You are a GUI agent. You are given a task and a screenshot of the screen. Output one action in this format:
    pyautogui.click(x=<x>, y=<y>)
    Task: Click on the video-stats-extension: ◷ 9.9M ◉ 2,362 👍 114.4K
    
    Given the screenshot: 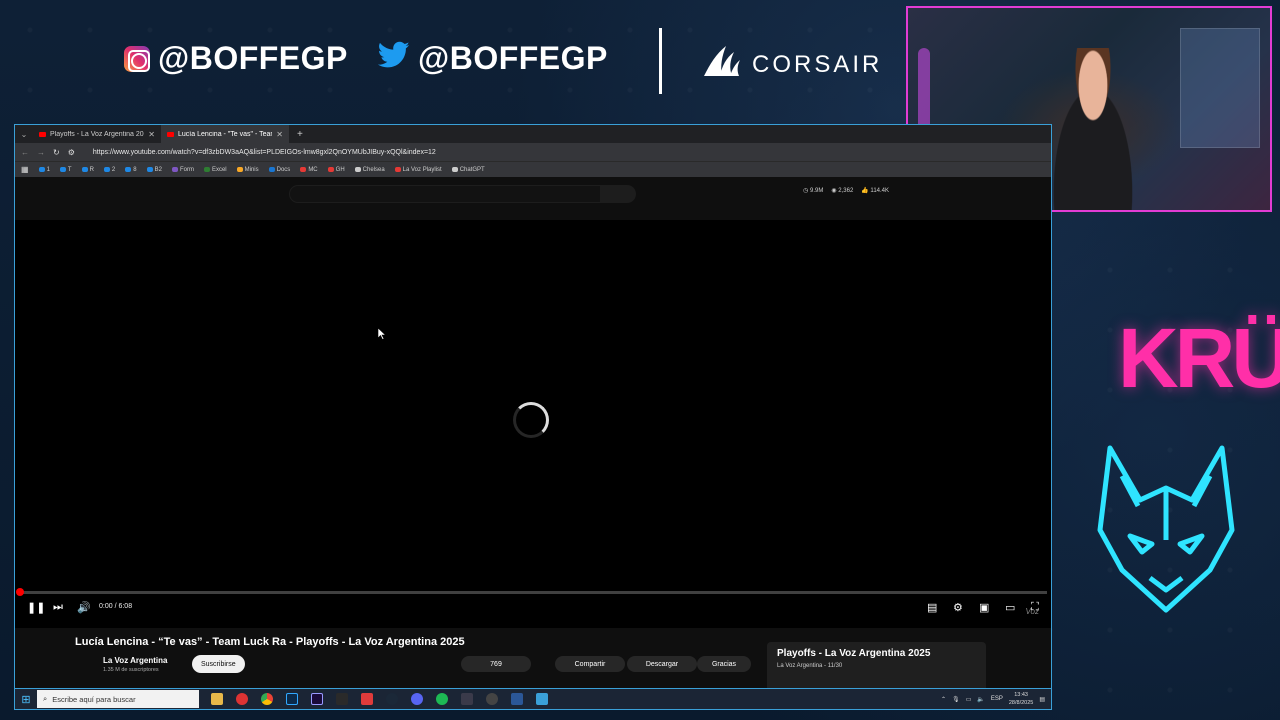 What is the action you would take?
    pyautogui.click(x=846, y=190)
    